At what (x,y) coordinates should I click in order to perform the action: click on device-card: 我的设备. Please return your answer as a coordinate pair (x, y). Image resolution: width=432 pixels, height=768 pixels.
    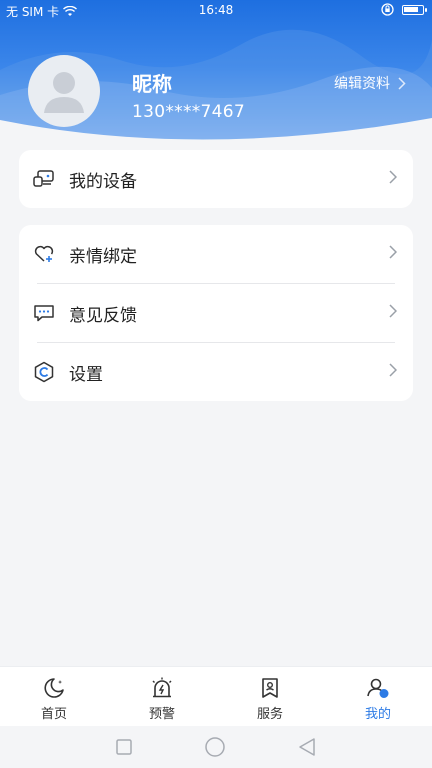
    Looking at the image, I should click on (216, 179).